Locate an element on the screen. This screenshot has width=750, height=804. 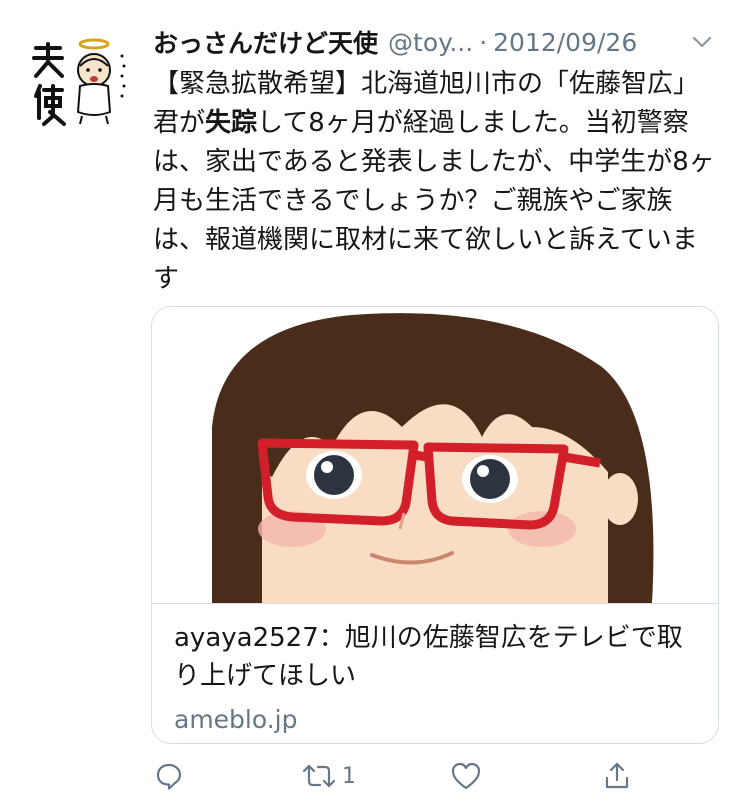
retweet-button: 1 is located at coordinates (328, 776).